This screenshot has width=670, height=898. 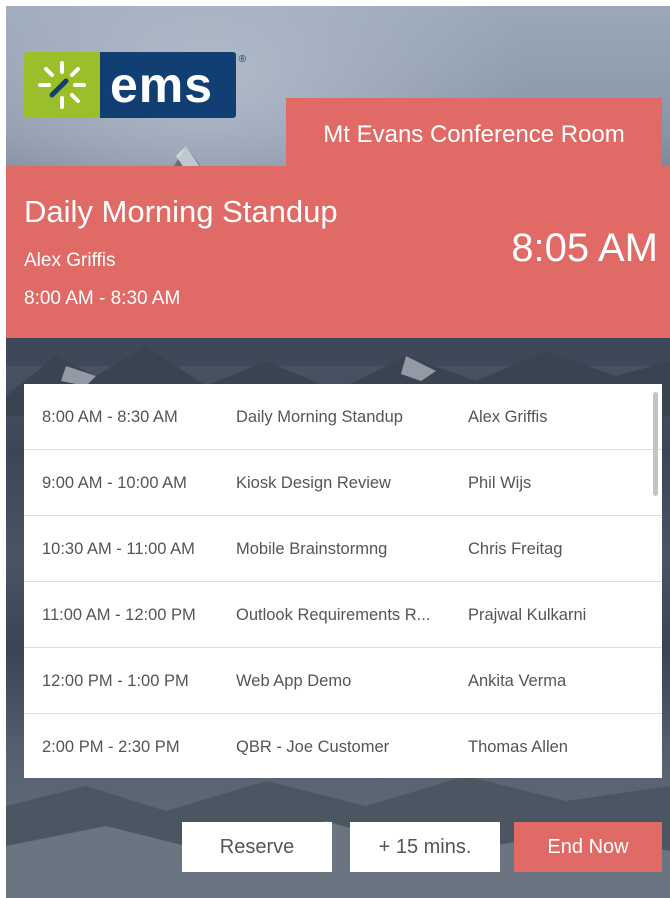 I want to click on row-title: Kiosk Design Review, so click(x=313, y=483).